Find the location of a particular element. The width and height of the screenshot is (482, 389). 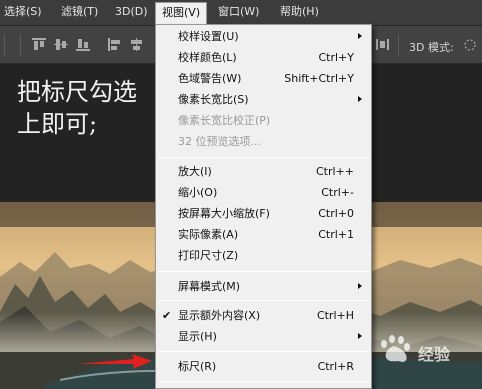

menu-item-fit-on-screen: 按屏幕大小缩放(F) Ctrl+0 is located at coordinates (263, 213).